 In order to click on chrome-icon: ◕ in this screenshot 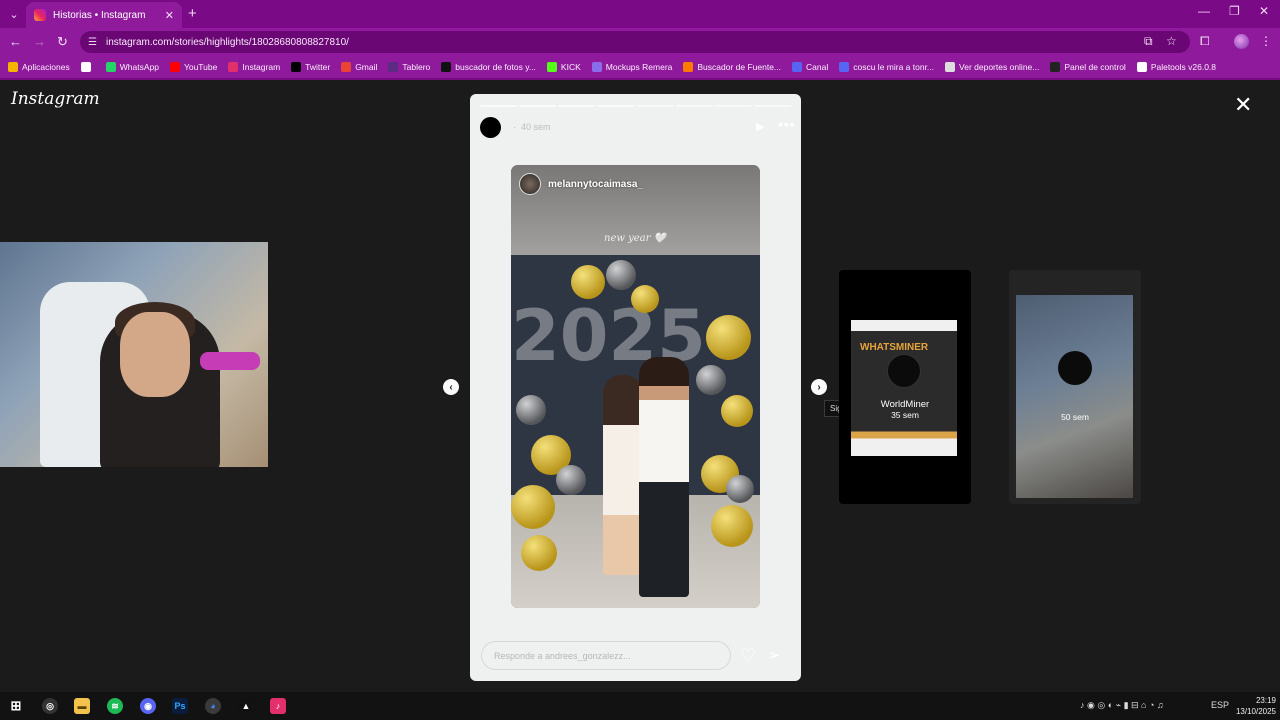, I will do `click(213, 706)`.